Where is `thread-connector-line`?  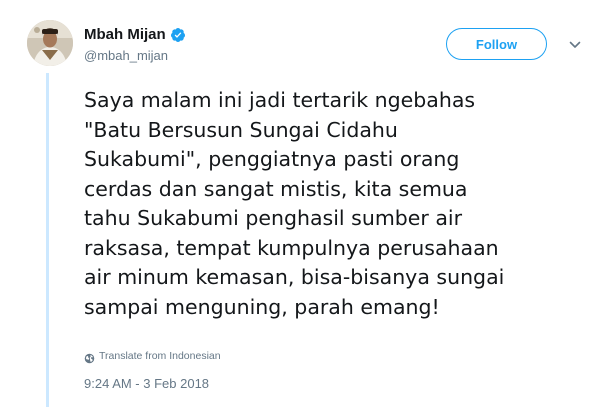
thread-connector-line is located at coordinates (47, 240).